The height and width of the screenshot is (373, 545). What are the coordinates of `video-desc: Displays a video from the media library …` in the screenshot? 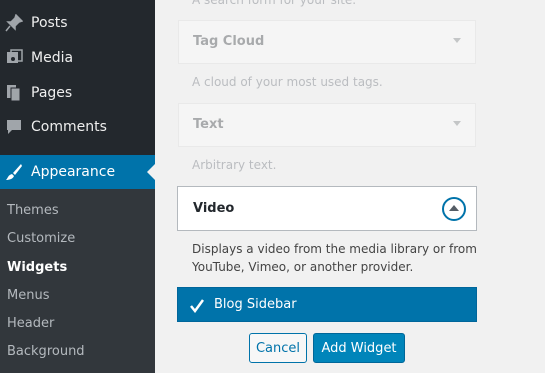 It's located at (334, 258).